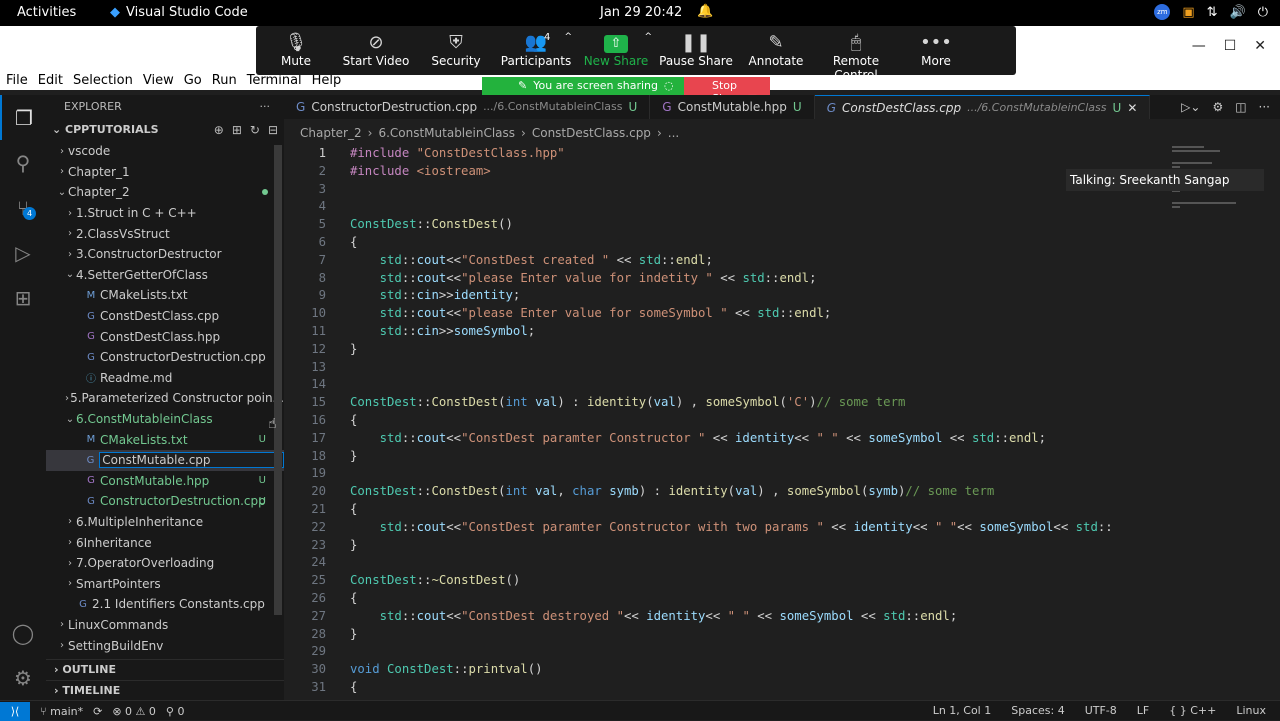 This screenshot has height=721, width=1280. Describe the element at coordinates (134, 711) in the screenshot. I see `problems-item: ⊗ 0 ⚠ 0` at that location.